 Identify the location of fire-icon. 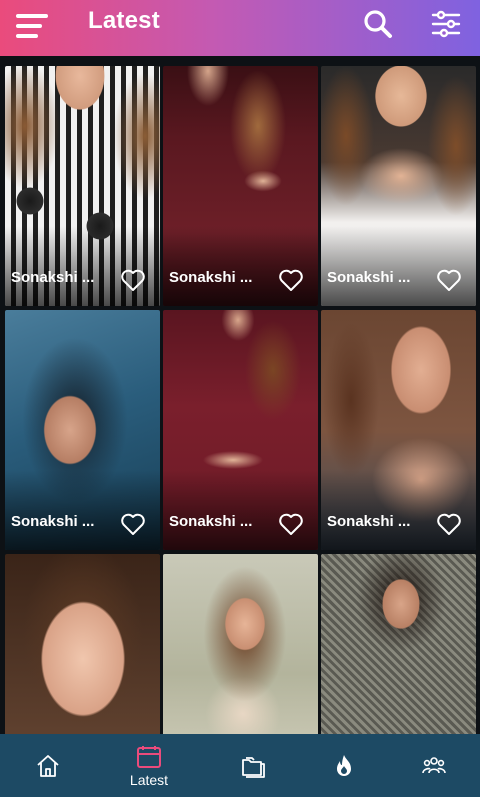
(344, 765).